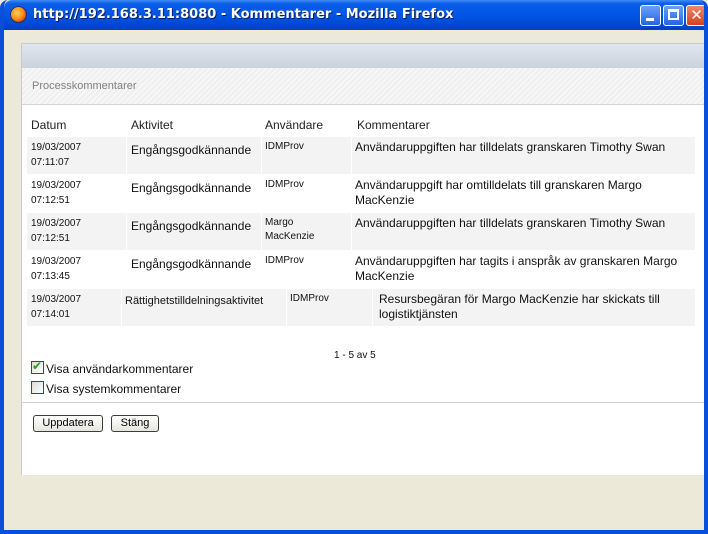 This screenshot has height=534, width=708. What do you see at coordinates (56, 307) in the screenshot?
I see `row-date: 19/03/2007 07:14:01` at bounding box center [56, 307].